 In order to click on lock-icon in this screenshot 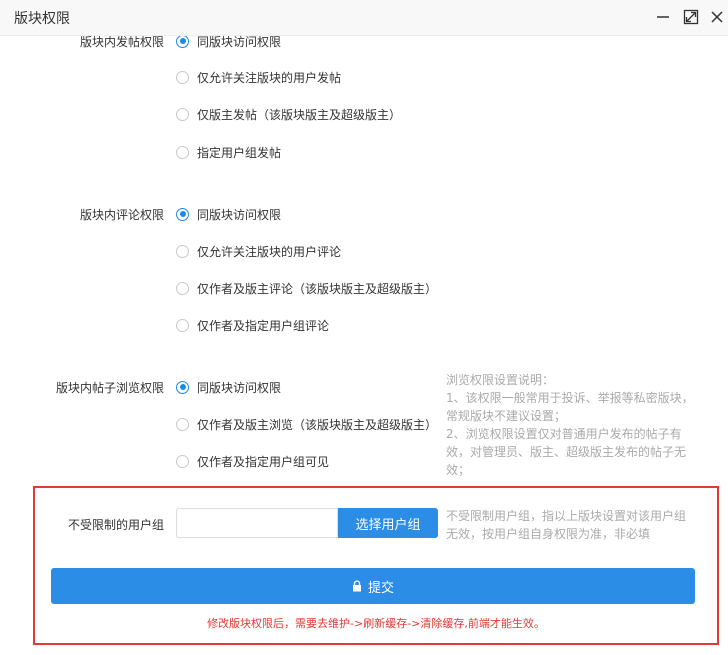, I will do `click(356, 586)`.